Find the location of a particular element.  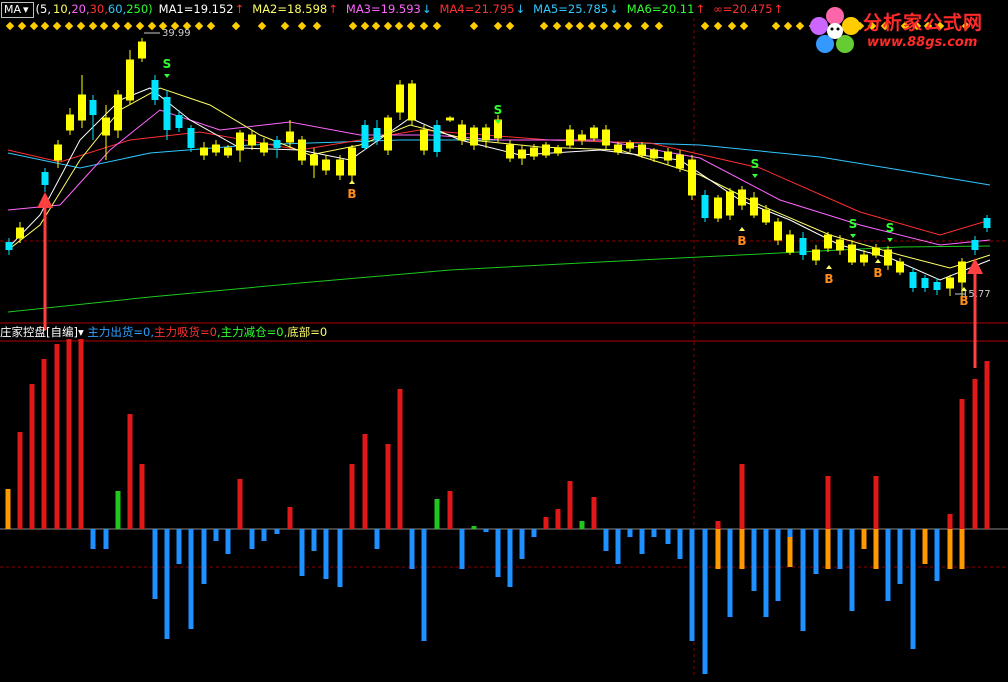

ma-params-prefix: (5, is located at coordinates (43, 9).